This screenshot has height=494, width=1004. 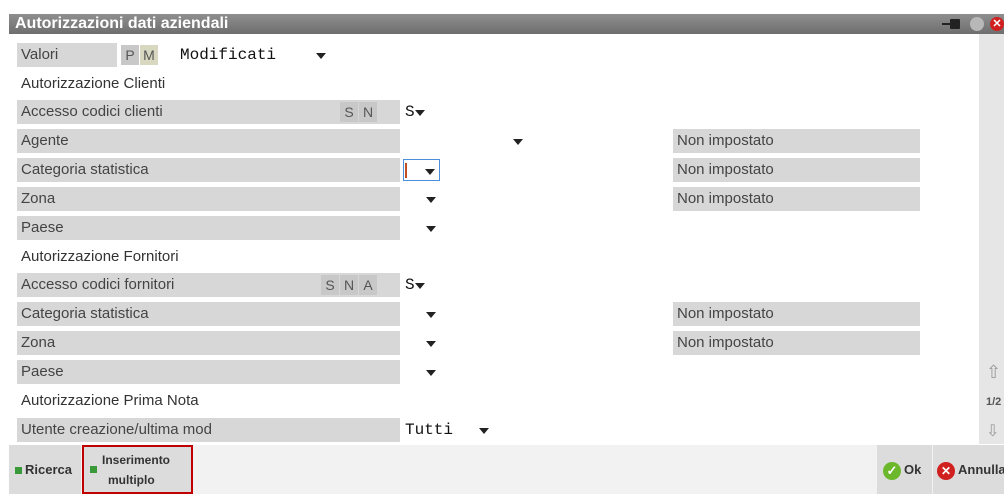 I want to click on zona-clienti-label: Zona, so click(x=208, y=199).